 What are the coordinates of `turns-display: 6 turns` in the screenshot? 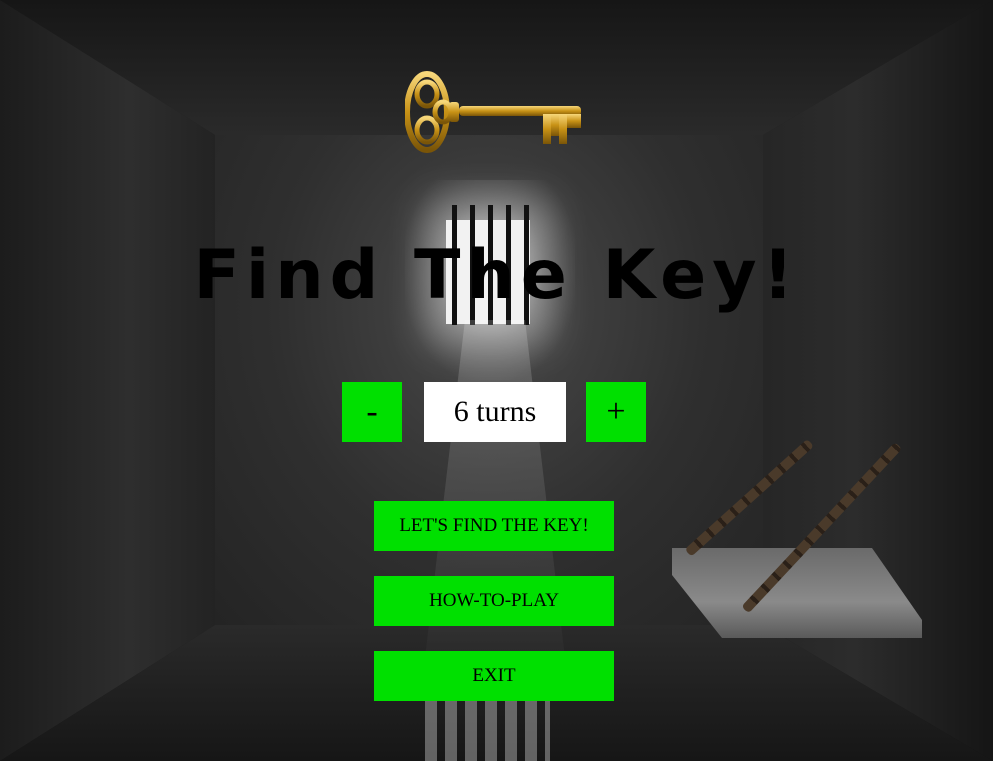 It's located at (495, 412).